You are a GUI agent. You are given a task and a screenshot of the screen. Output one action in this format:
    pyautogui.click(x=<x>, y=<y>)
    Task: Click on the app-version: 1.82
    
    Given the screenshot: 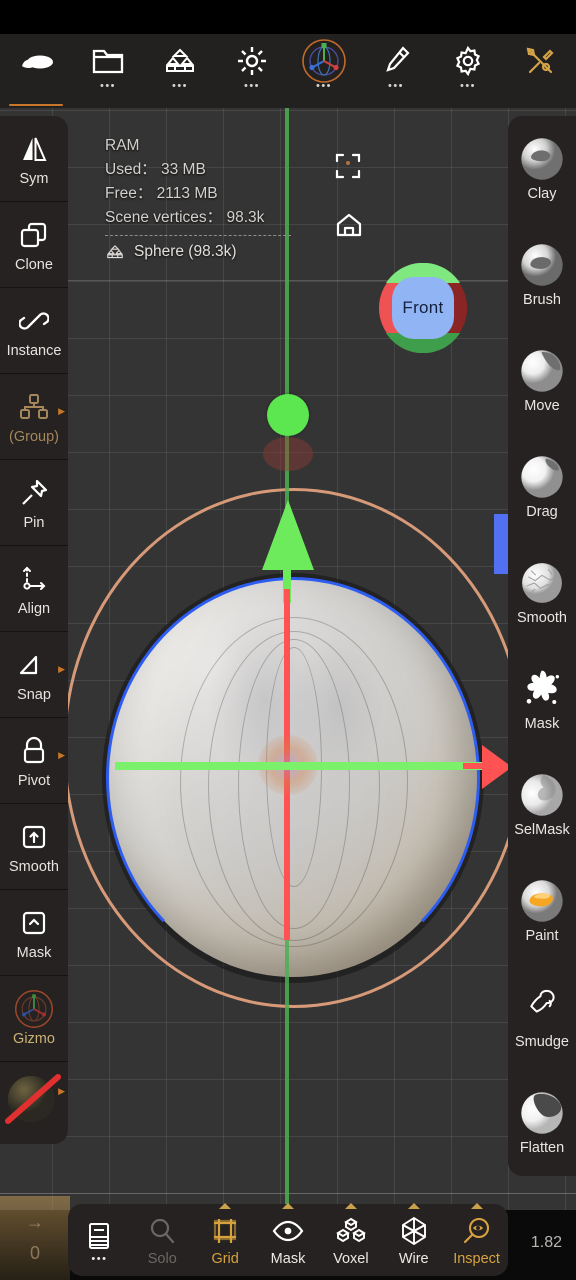 What is the action you would take?
    pyautogui.click(x=546, y=1242)
    